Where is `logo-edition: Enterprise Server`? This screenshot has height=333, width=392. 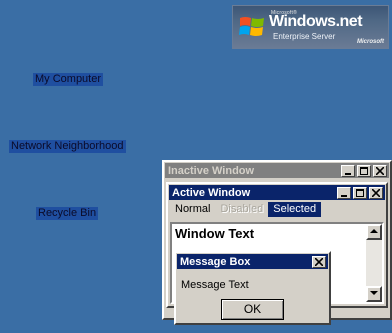 logo-edition: Enterprise Server is located at coordinates (304, 36).